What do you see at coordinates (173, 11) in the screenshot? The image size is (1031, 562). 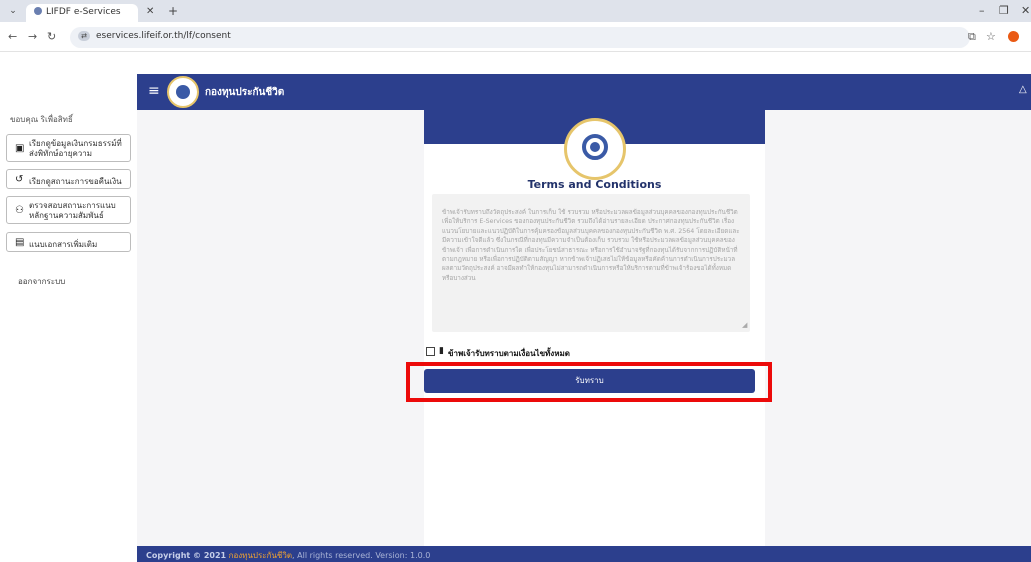 I see `new-tab-icon: +` at bounding box center [173, 11].